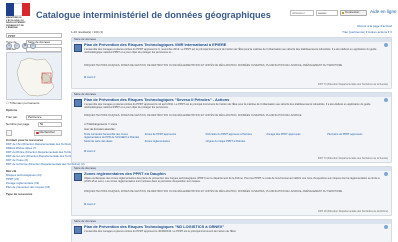  Describe the element at coordinates (28, 187) in the screenshot. I see `facet-keyword: Plan de prévention des risques (15)` at that location.